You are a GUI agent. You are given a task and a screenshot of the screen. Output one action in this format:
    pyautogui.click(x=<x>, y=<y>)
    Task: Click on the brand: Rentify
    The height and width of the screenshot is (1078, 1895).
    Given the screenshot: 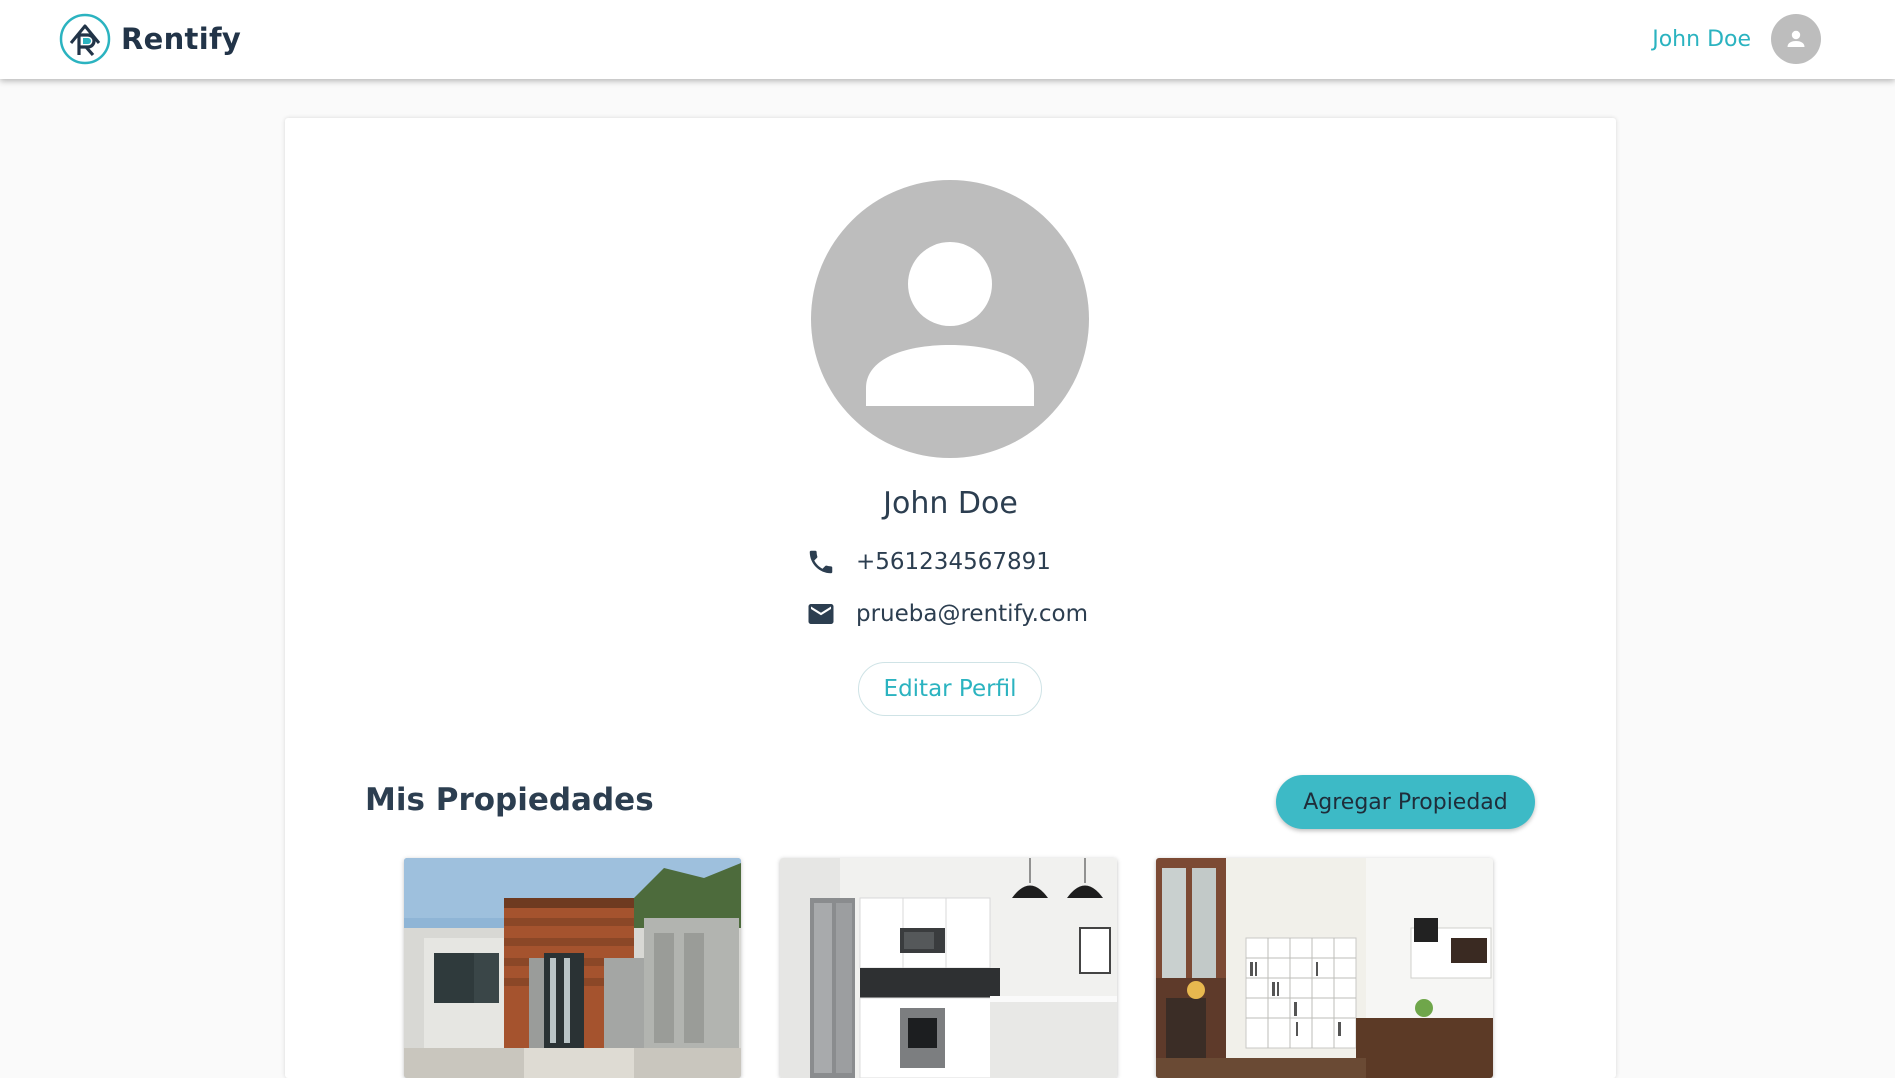 What is the action you would take?
    pyautogui.click(x=150, y=39)
    